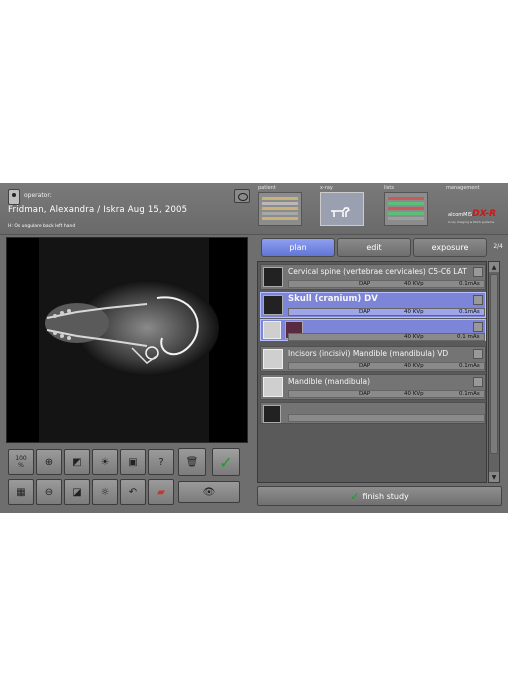 The width and height of the screenshot is (508, 696). I want to click on annotate-button: ▰, so click(161, 492).